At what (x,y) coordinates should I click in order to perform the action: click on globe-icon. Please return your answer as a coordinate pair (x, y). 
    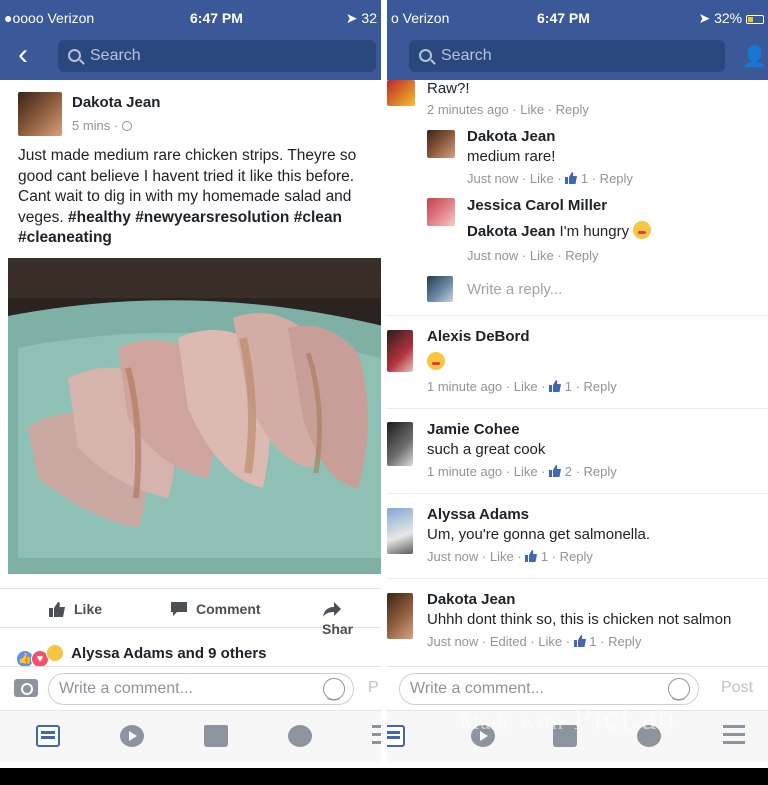
    Looking at the image, I should click on (126, 126).